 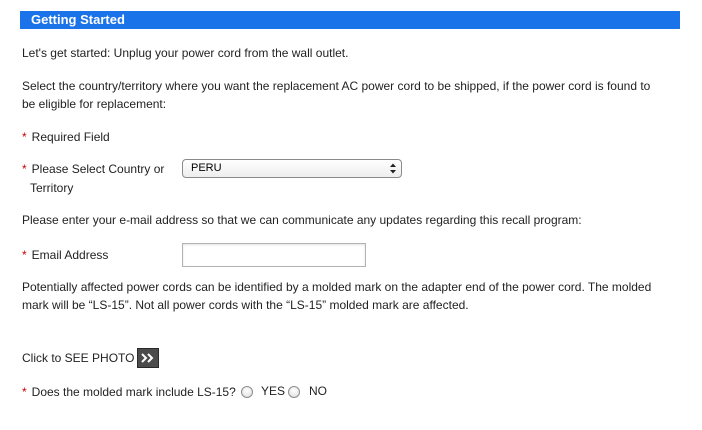 I want to click on required-field-label: Required Field, so click(x=70, y=137).